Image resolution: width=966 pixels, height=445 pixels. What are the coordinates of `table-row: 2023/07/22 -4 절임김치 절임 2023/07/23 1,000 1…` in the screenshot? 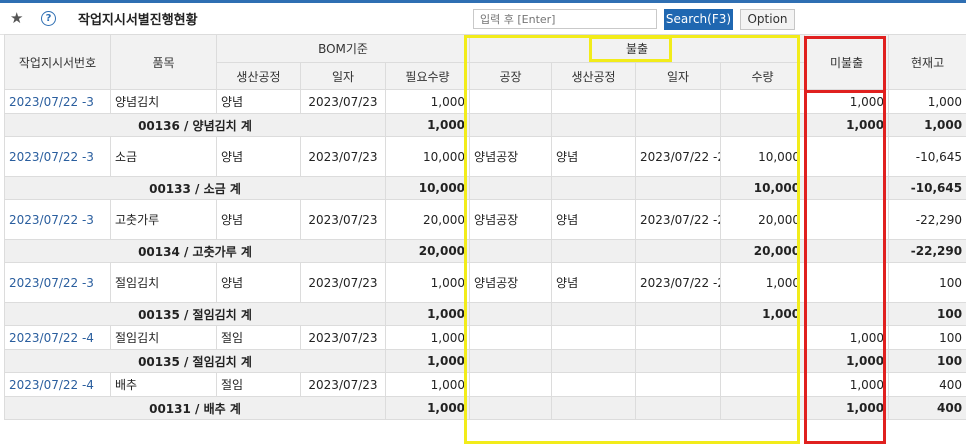 It's located at (485, 337).